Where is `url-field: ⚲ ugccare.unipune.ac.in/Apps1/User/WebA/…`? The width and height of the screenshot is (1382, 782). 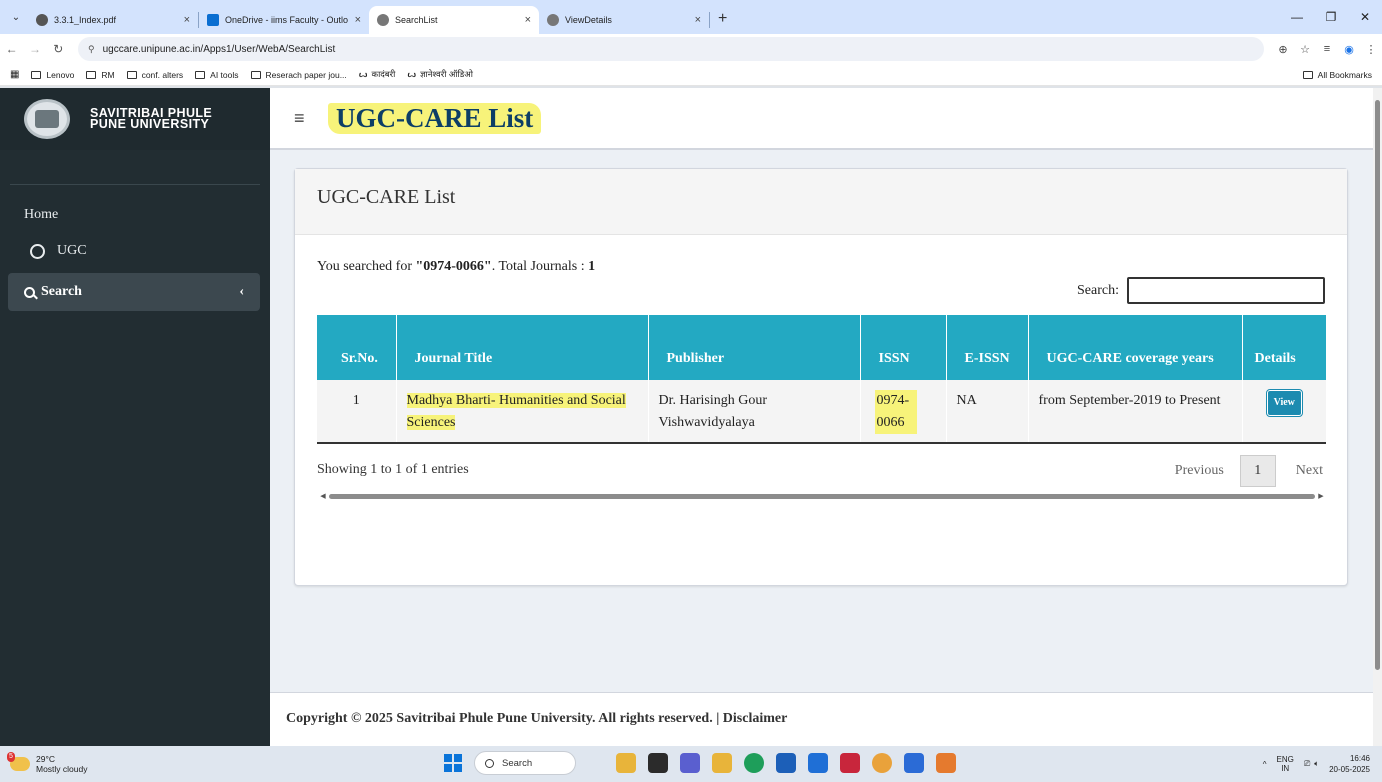
url-field: ⚲ ugccare.unipune.ac.in/Apps1/User/WebA/… is located at coordinates (671, 49).